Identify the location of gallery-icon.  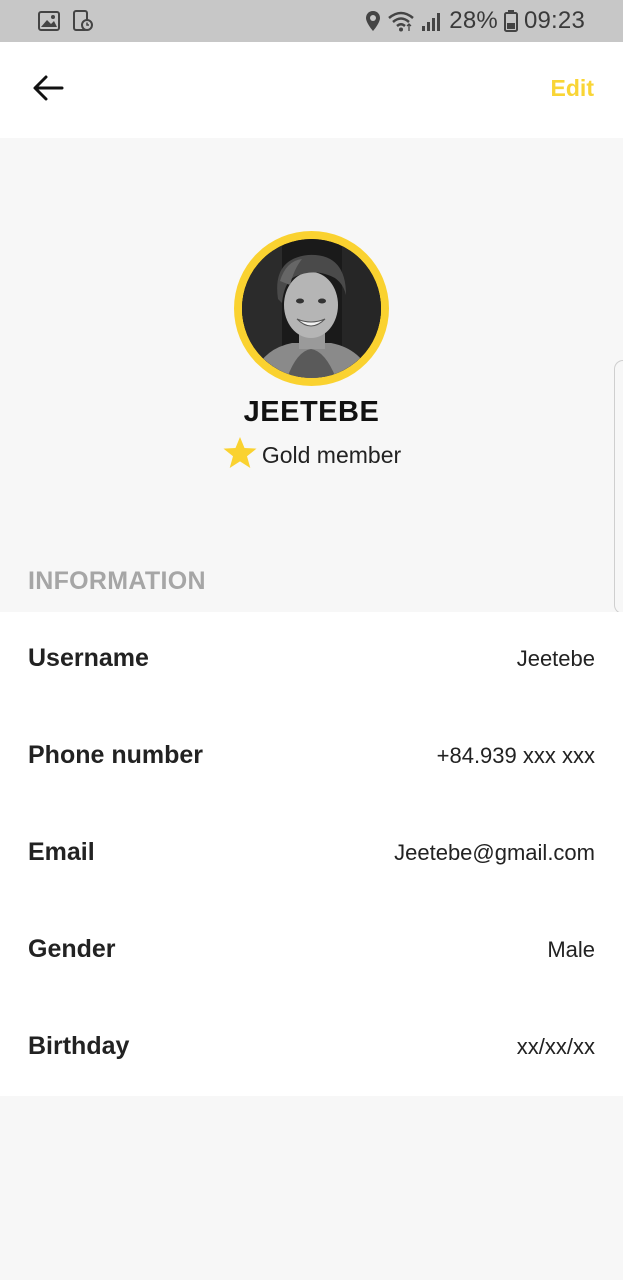
(49, 21).